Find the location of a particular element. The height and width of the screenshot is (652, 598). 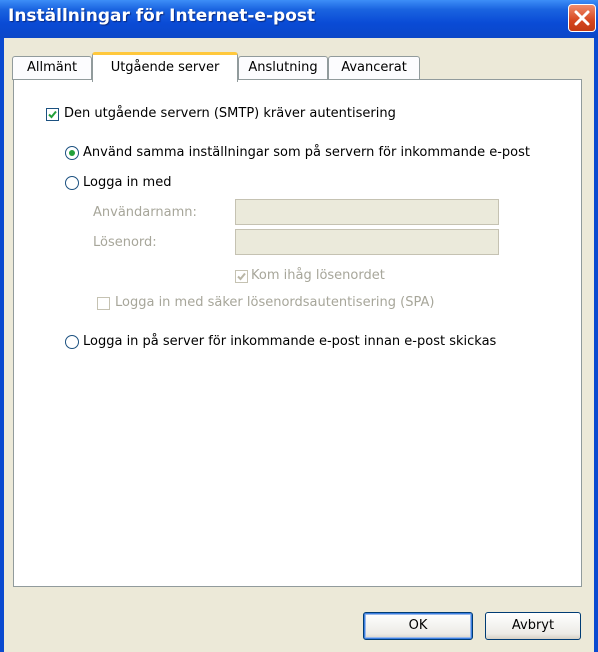

ok-button: OK is located at coordinates (418, 626).